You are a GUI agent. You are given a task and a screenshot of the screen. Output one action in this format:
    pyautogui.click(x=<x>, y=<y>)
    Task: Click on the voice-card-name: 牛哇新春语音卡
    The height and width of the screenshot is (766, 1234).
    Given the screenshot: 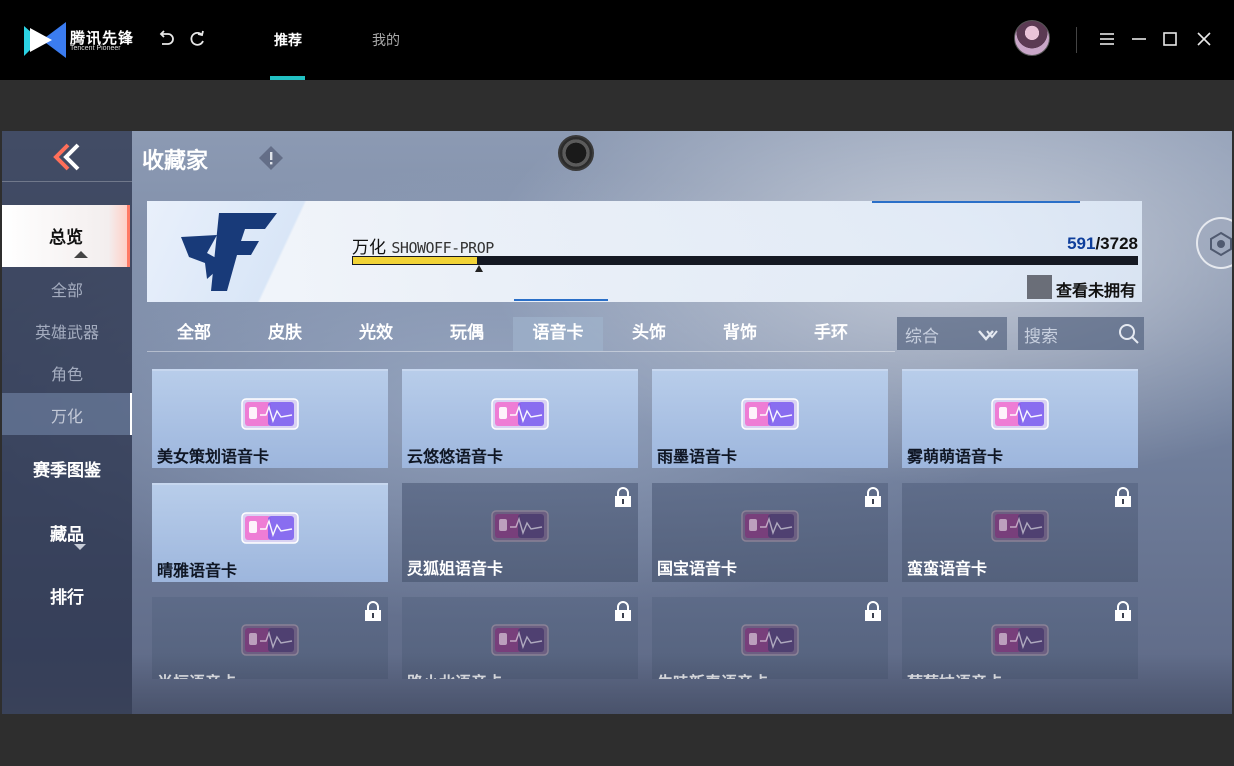 What is the action you would take?
    pyautogui.click(x=713, y=674)
    